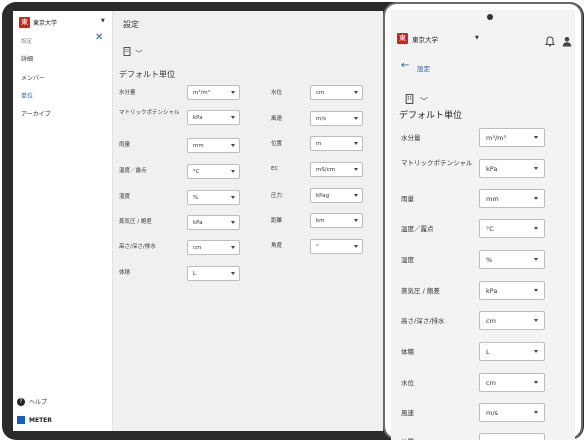 The height and width of the screenshot is (444, 587). I want to click on unit-label: 蒸気圧 / 飽差, so click(420, 291).